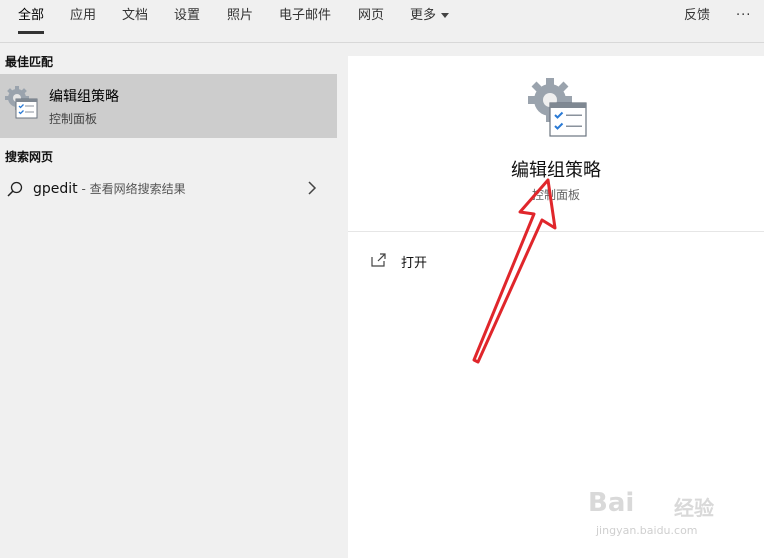  What do you see at coordinates (556, 231) in the screenshot?
I see `divider` at bounding box center [556, 231].